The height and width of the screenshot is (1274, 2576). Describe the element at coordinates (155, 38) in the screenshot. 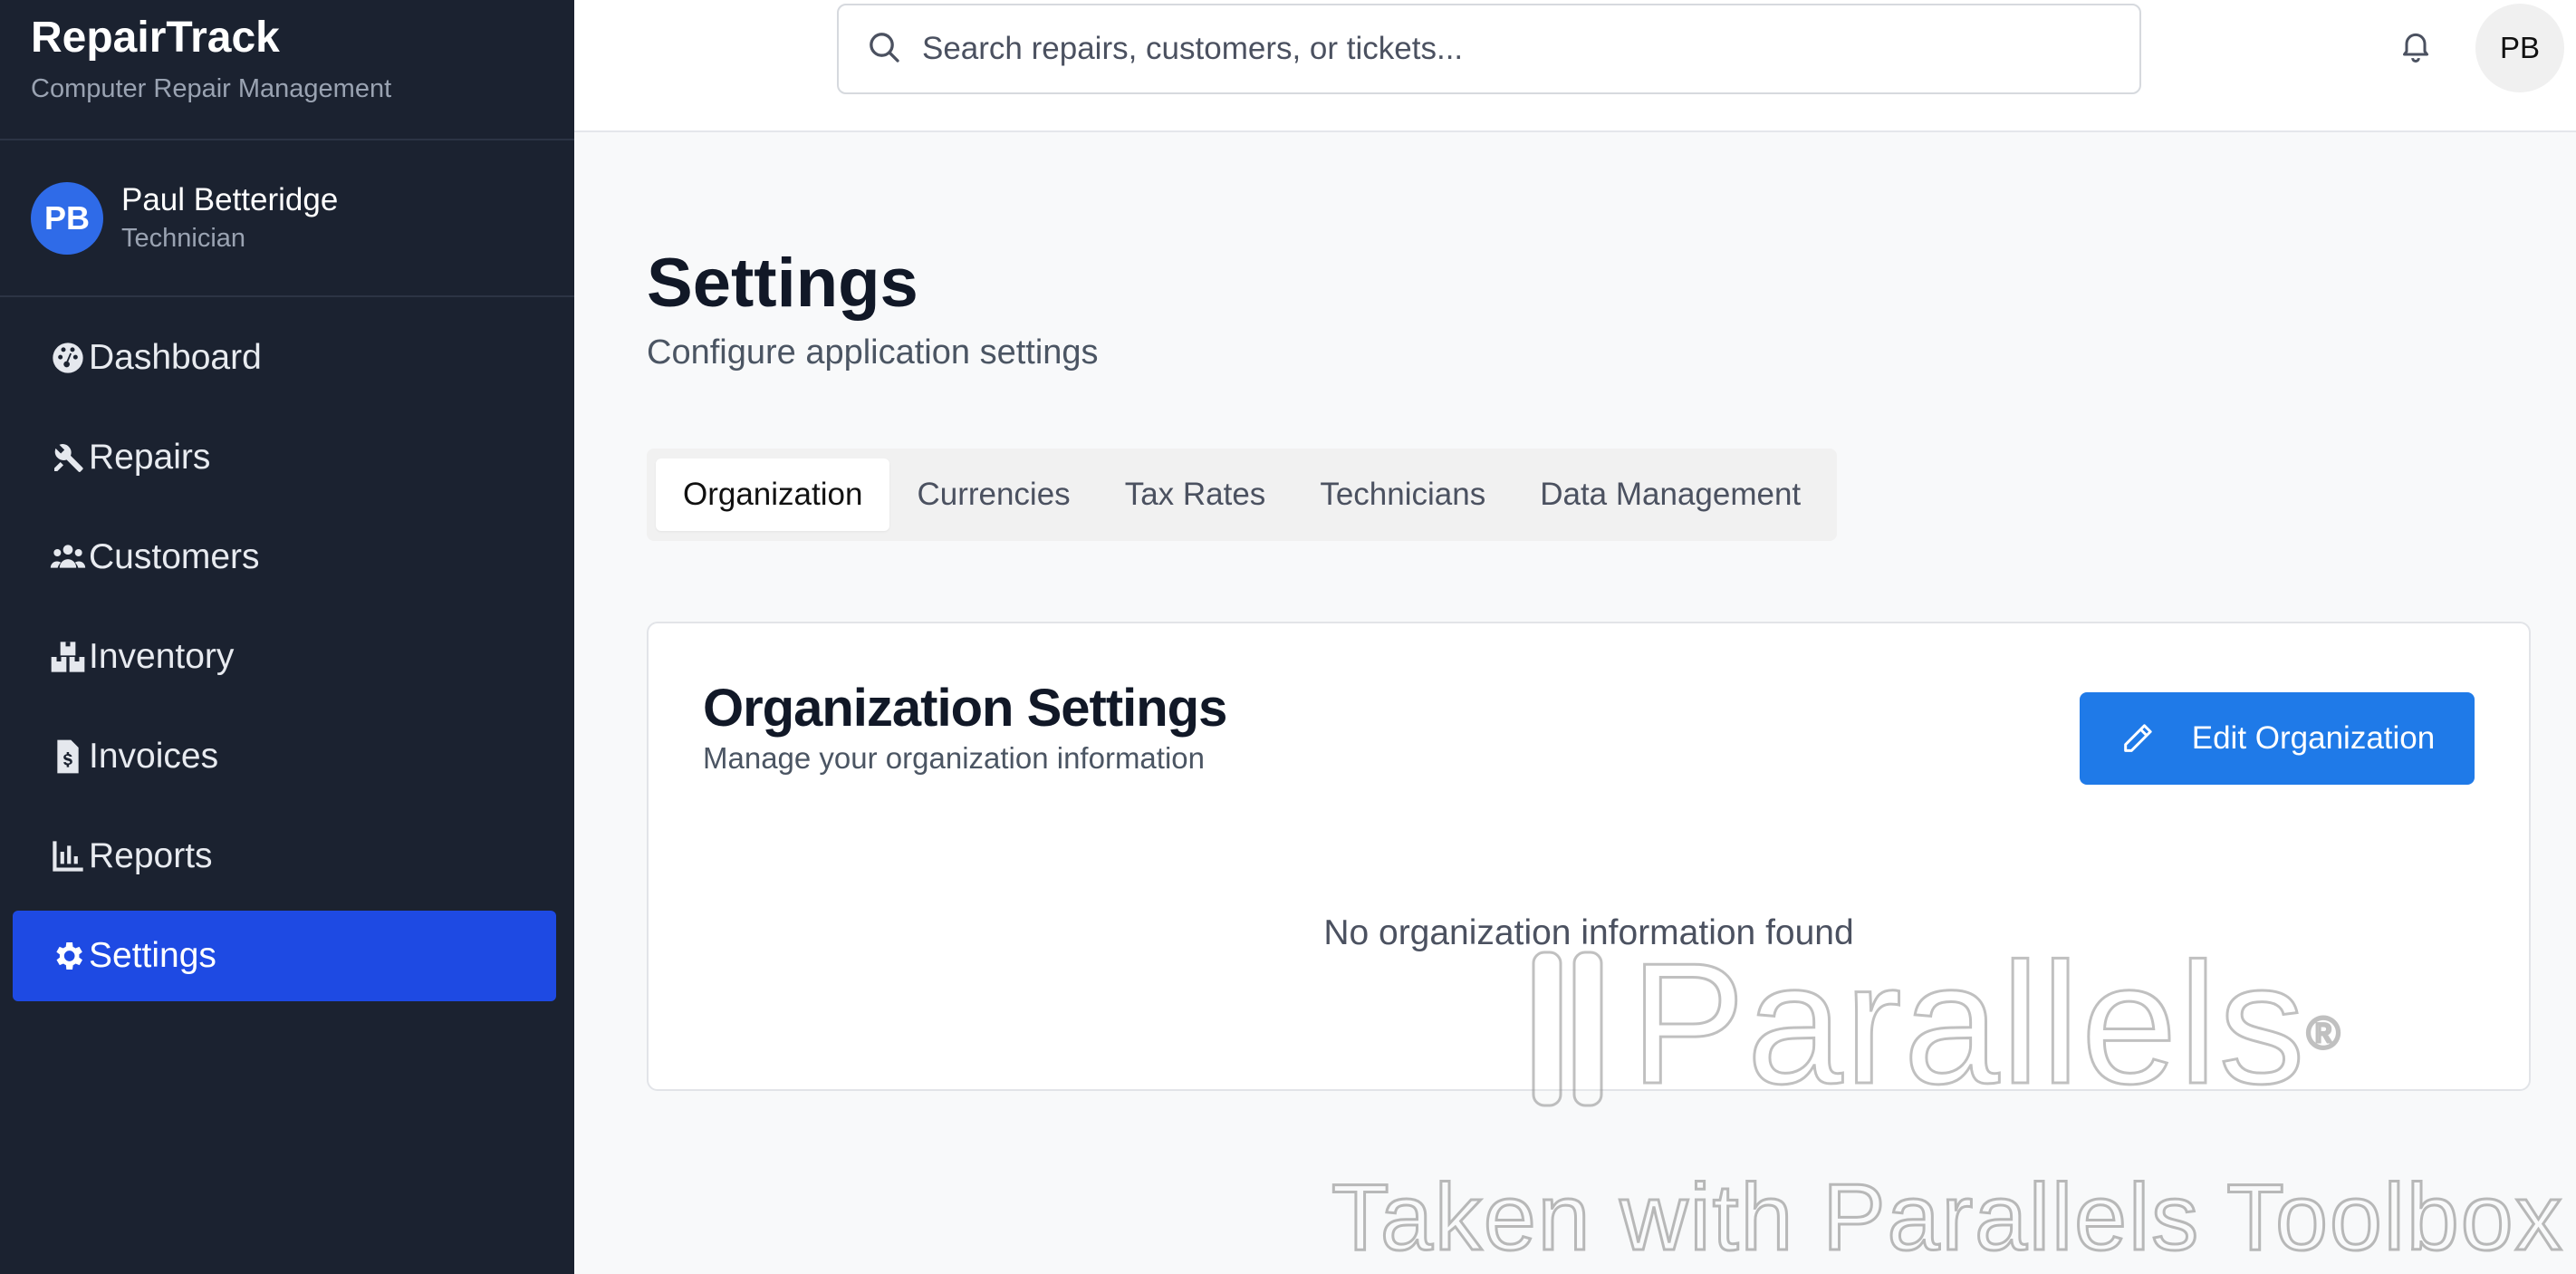

I see `app-title: RepairTrack` at that location.